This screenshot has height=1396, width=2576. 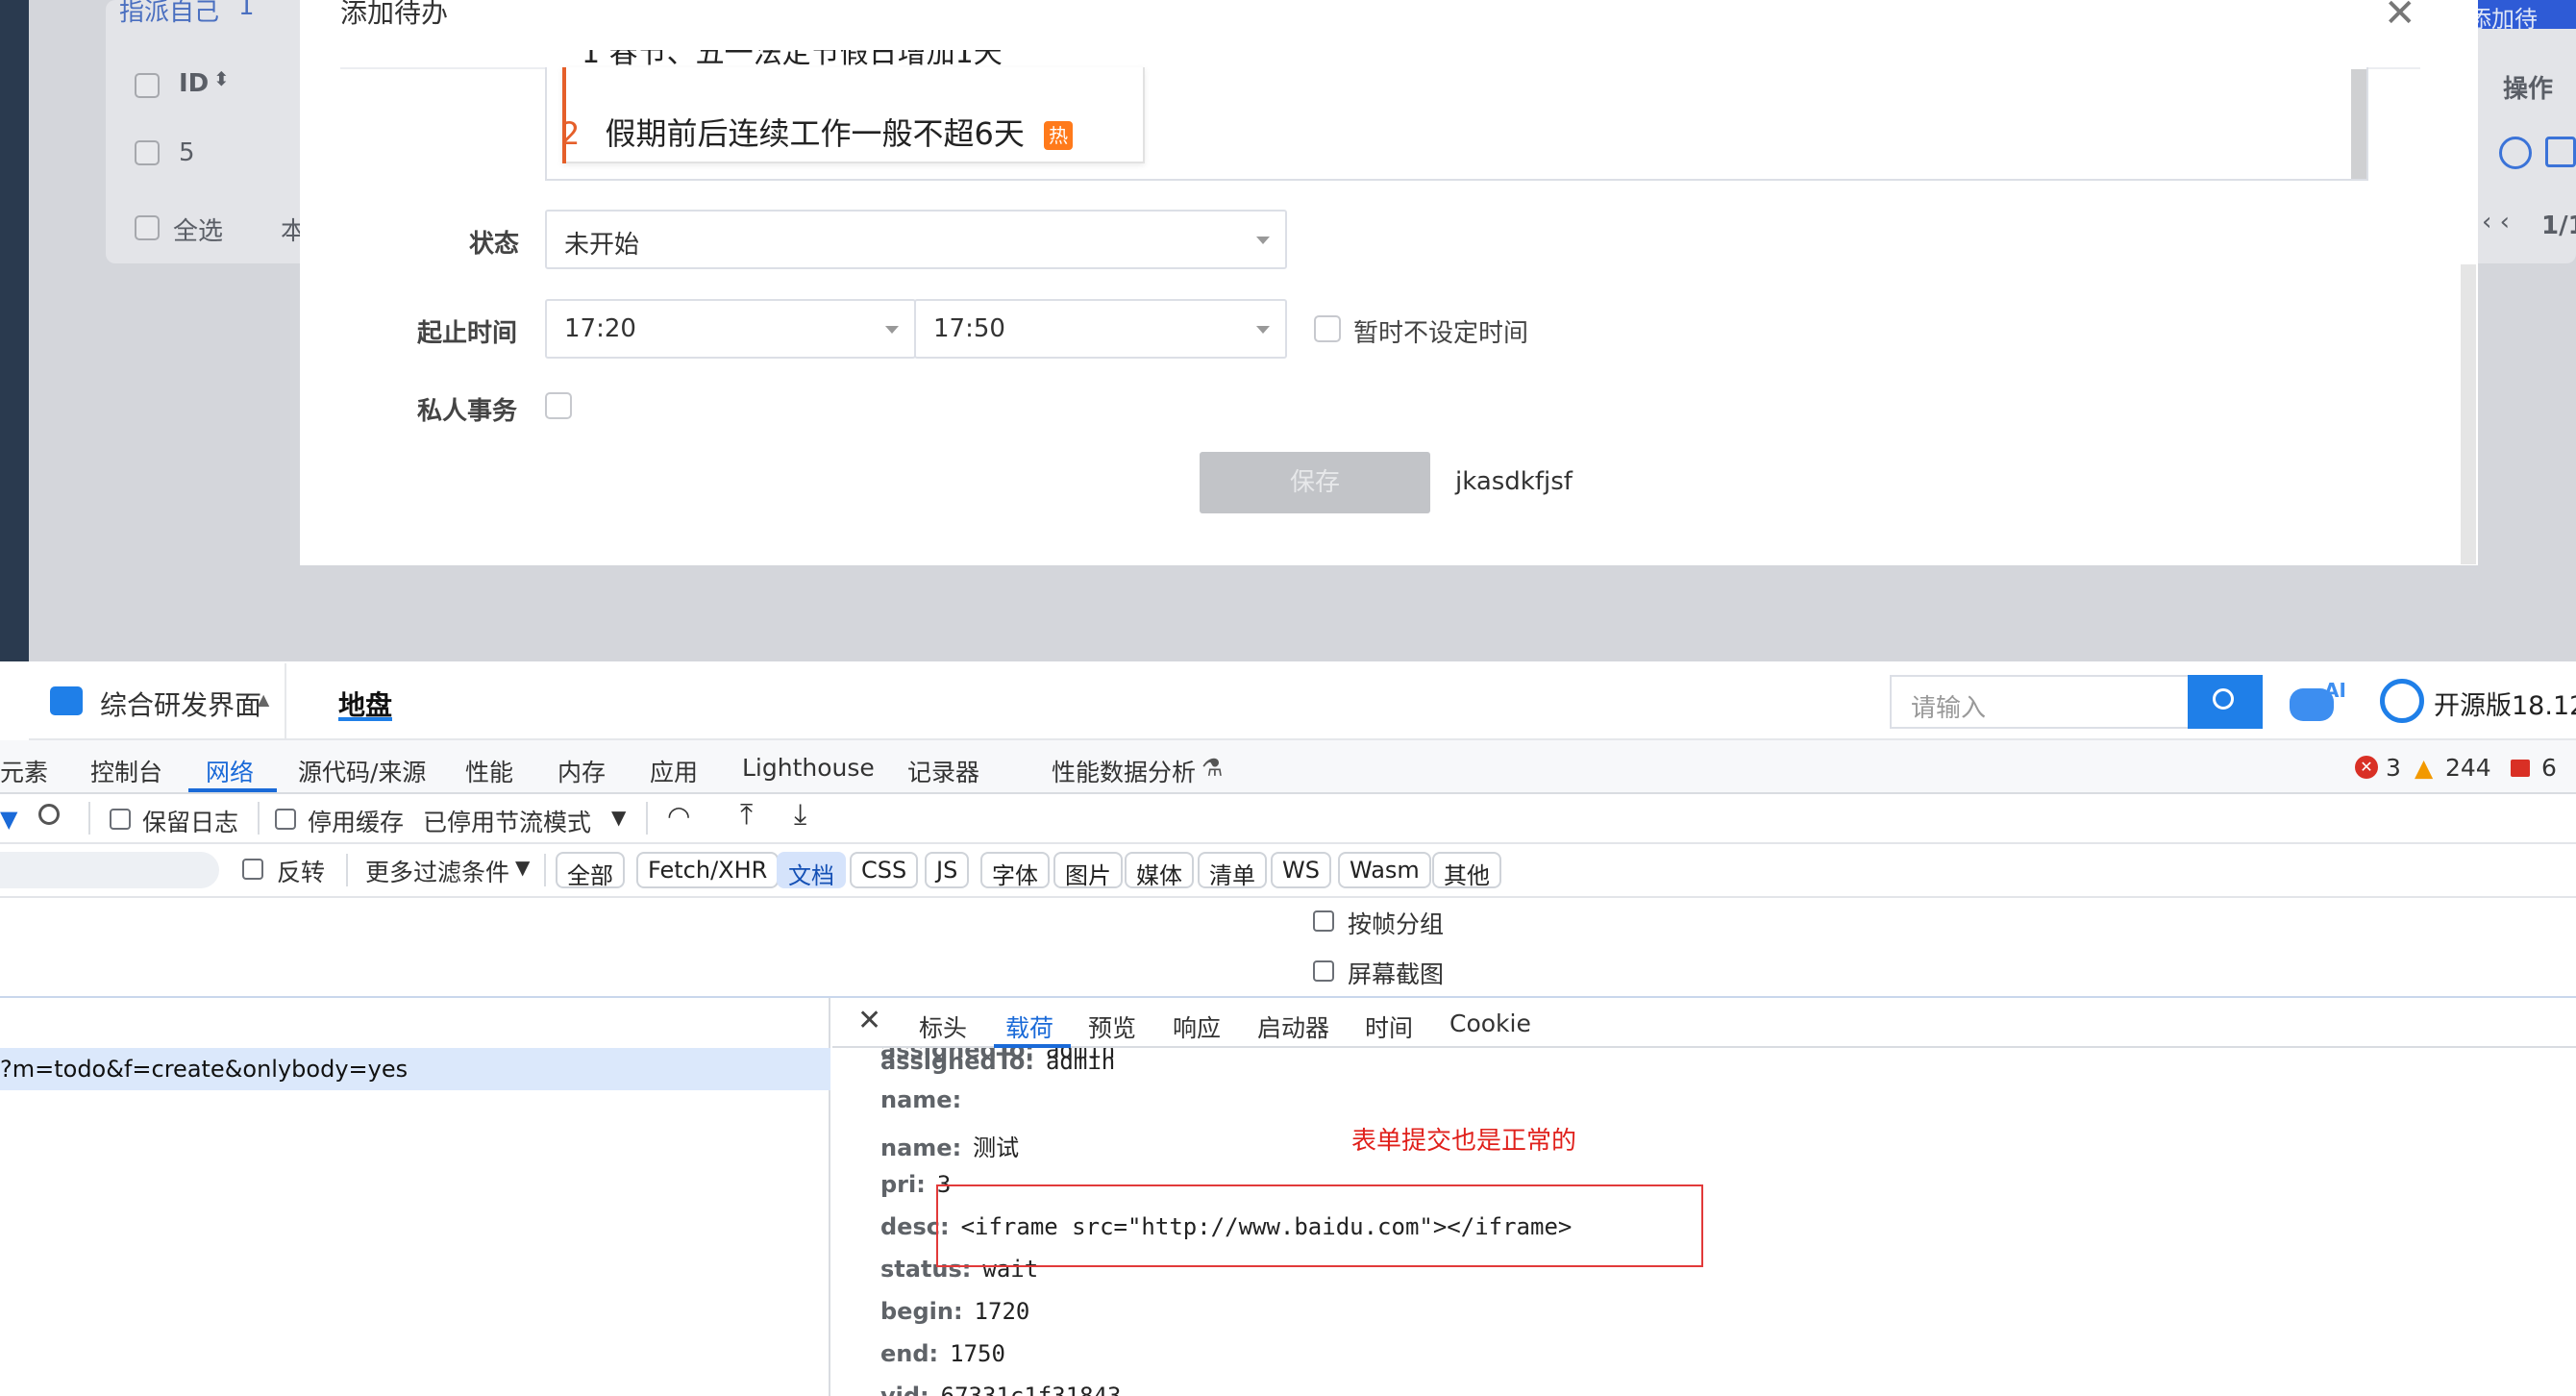 What do you see at coordinates (1440, 331) in the screenshot?
I see `no-time-label: 暂时不设定时间` at bounding box center [1440, 331].